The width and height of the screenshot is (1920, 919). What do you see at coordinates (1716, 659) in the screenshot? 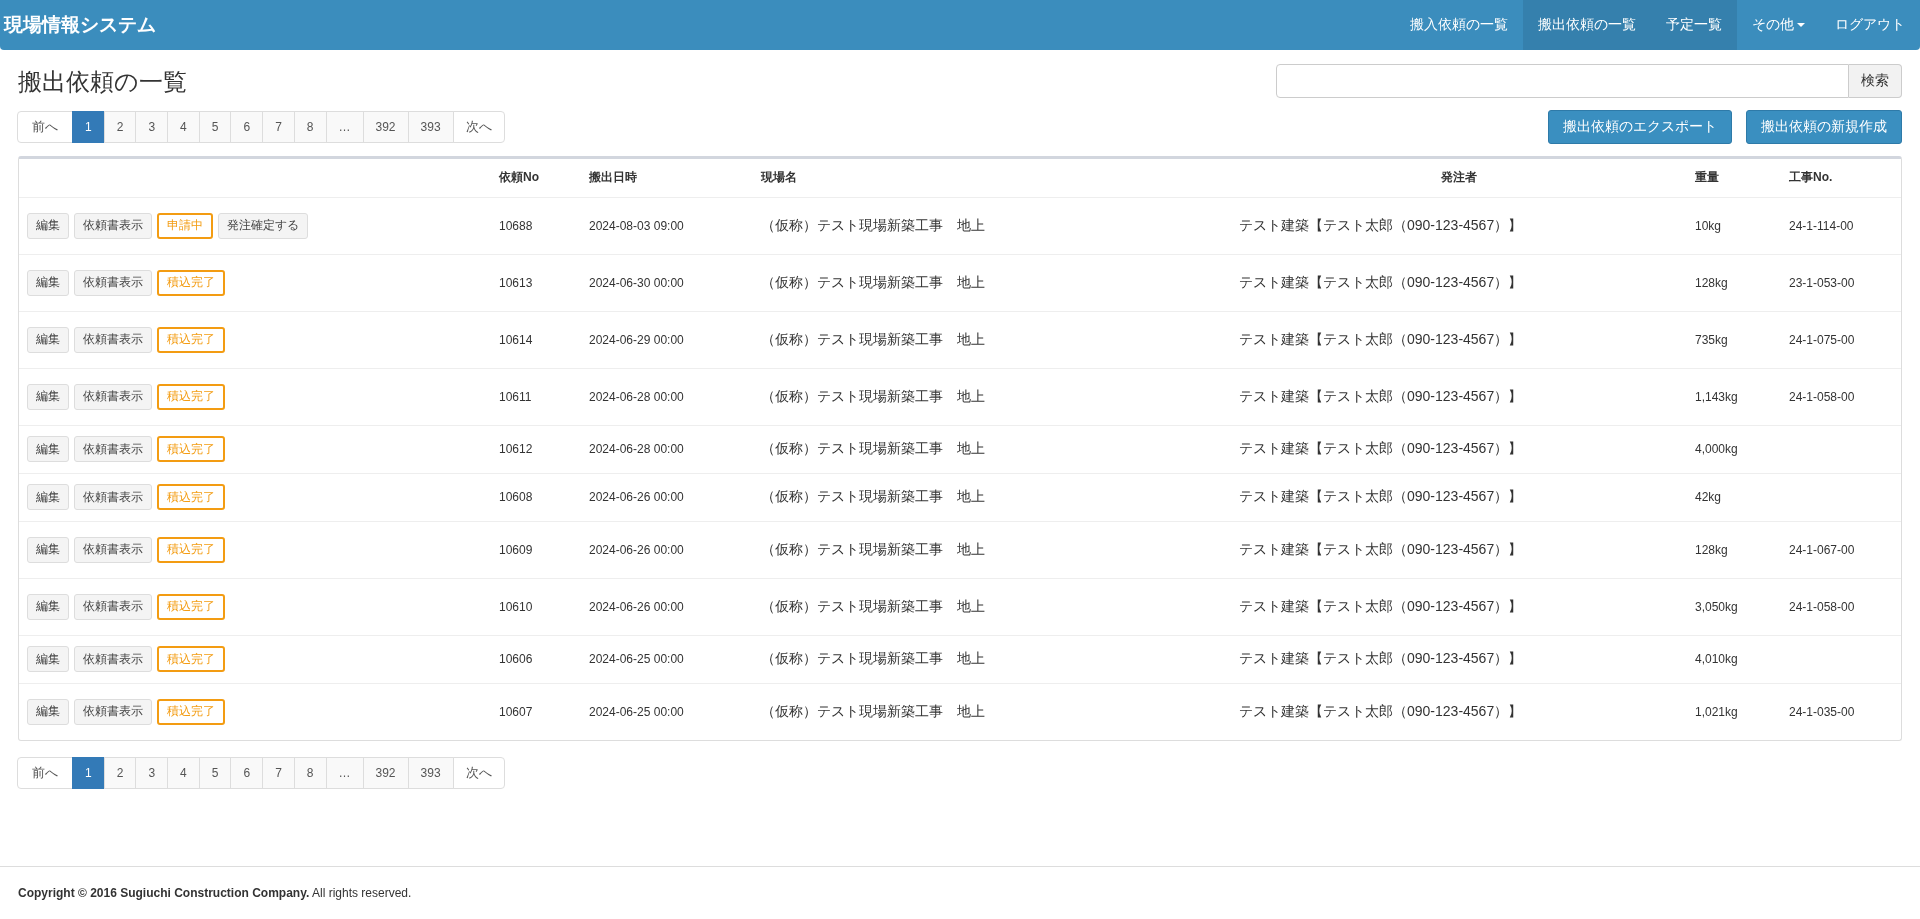
I see `table-cell: 4,010kg` at bounding box center [1716, 659].